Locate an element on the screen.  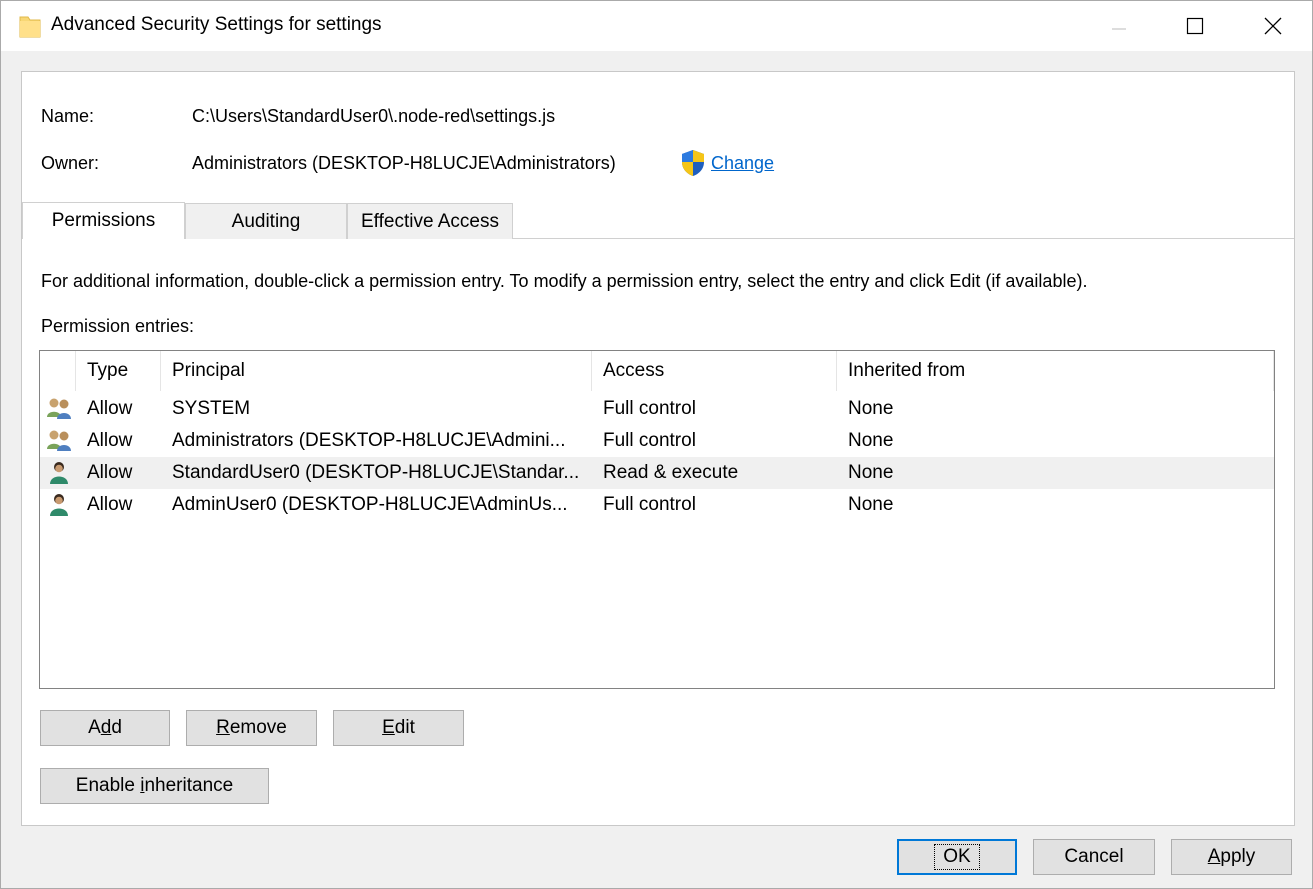
tab-effective-access: Effective Access is located at coordinates (430, 221).